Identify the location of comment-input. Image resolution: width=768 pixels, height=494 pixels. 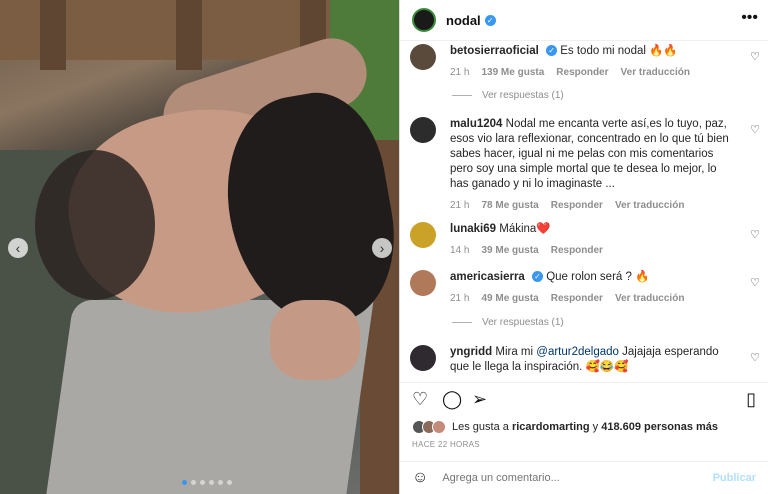
(576, 478).